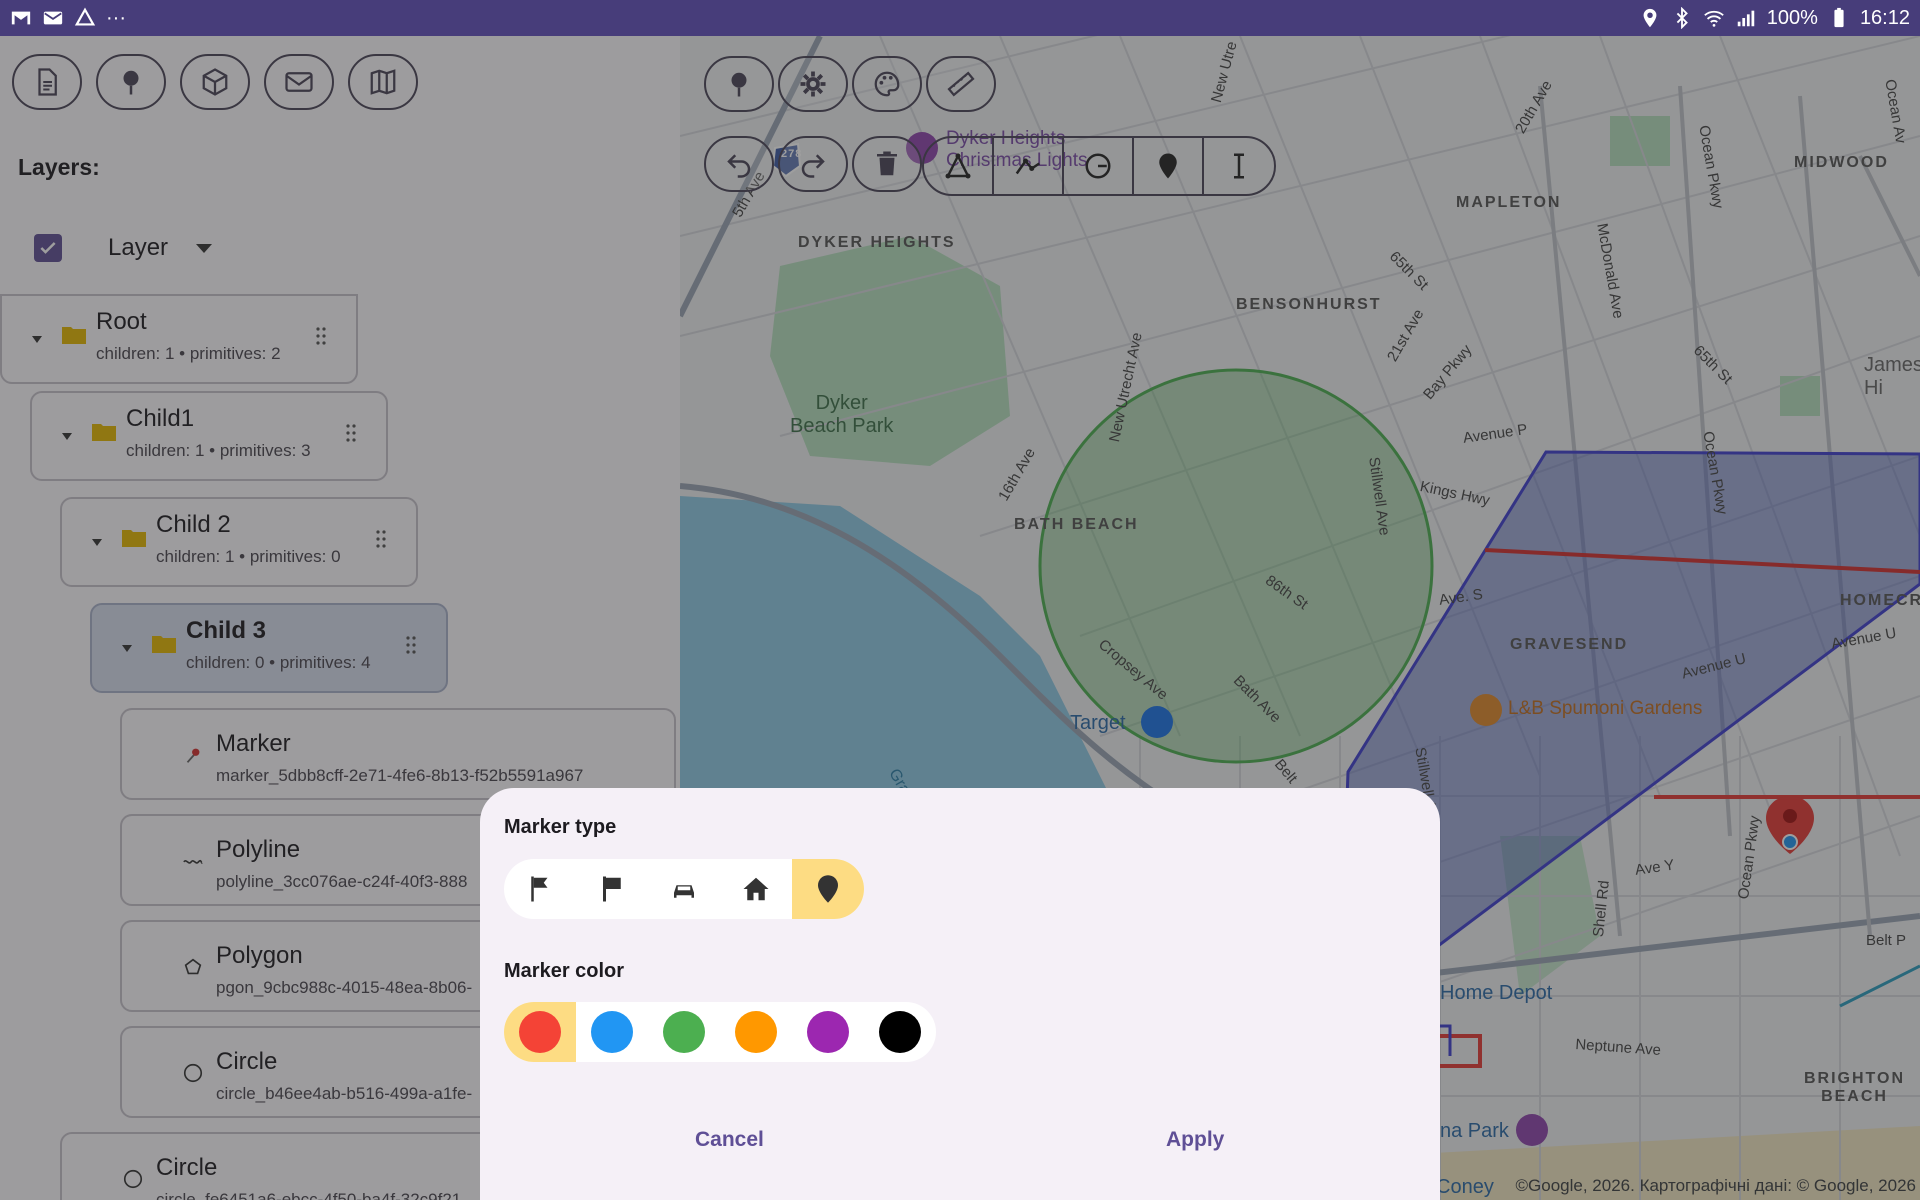 This screenshot has height=1200, width=1920. I want to click on battery-percent: 100%, so click(1792, 17).